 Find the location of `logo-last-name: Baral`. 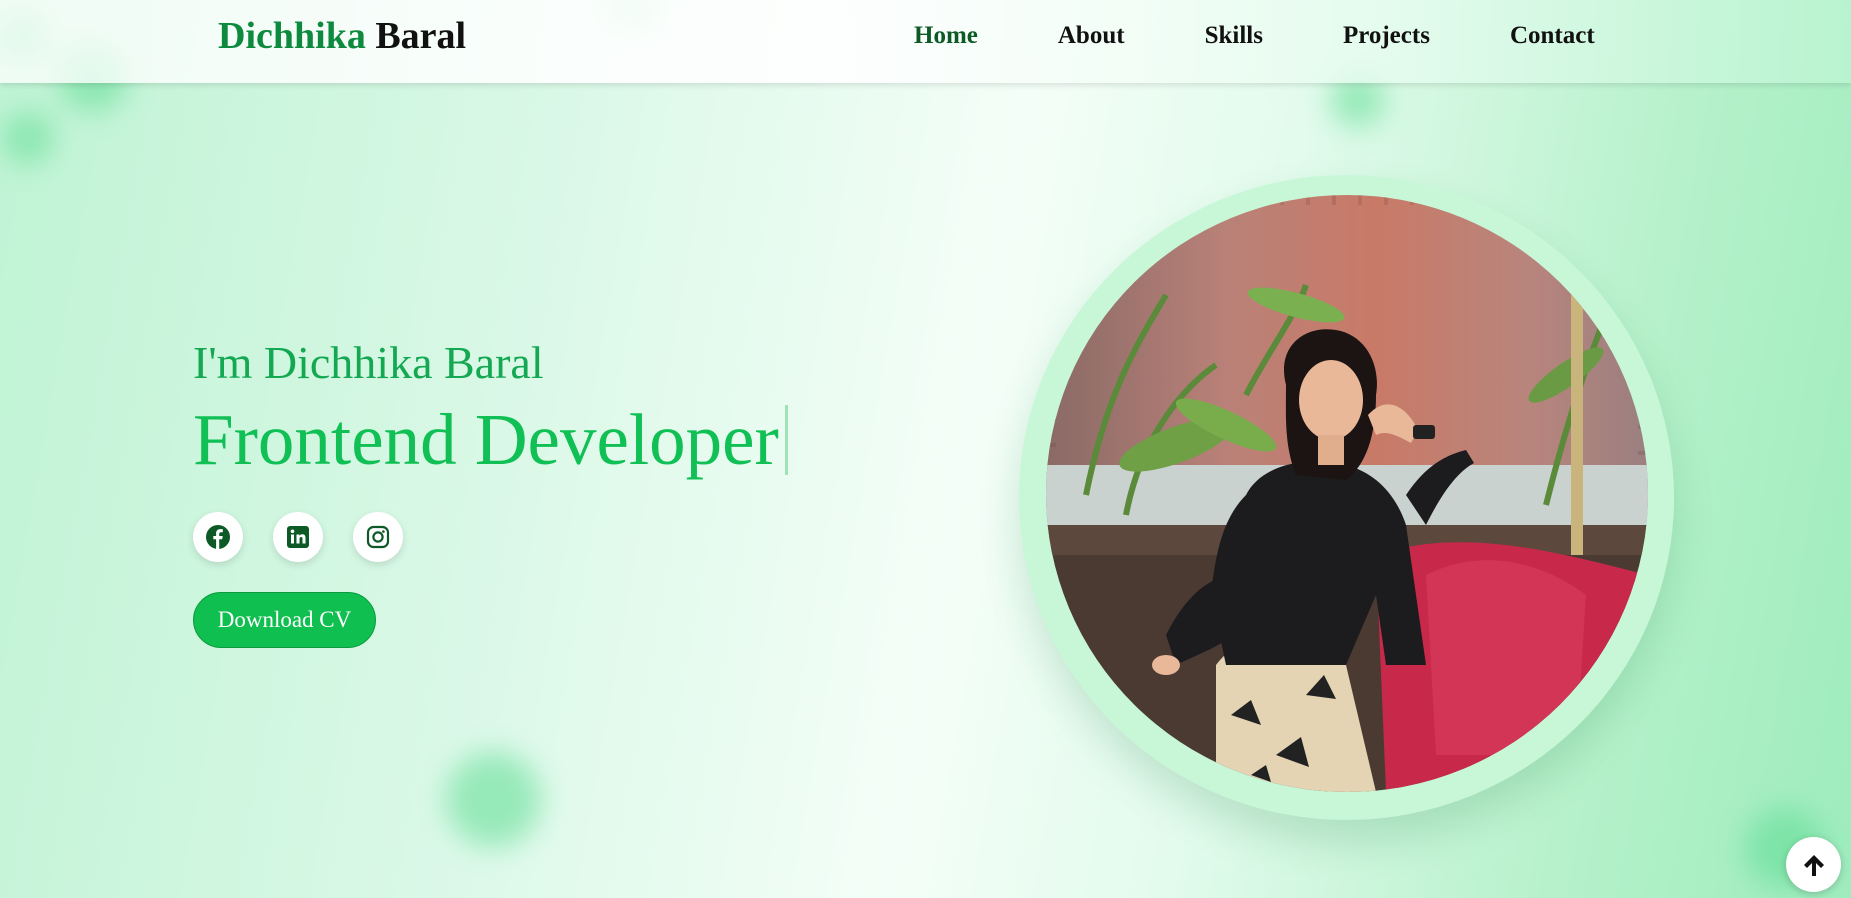

logo-last-name: Baral is located at coordinates (421, 36).